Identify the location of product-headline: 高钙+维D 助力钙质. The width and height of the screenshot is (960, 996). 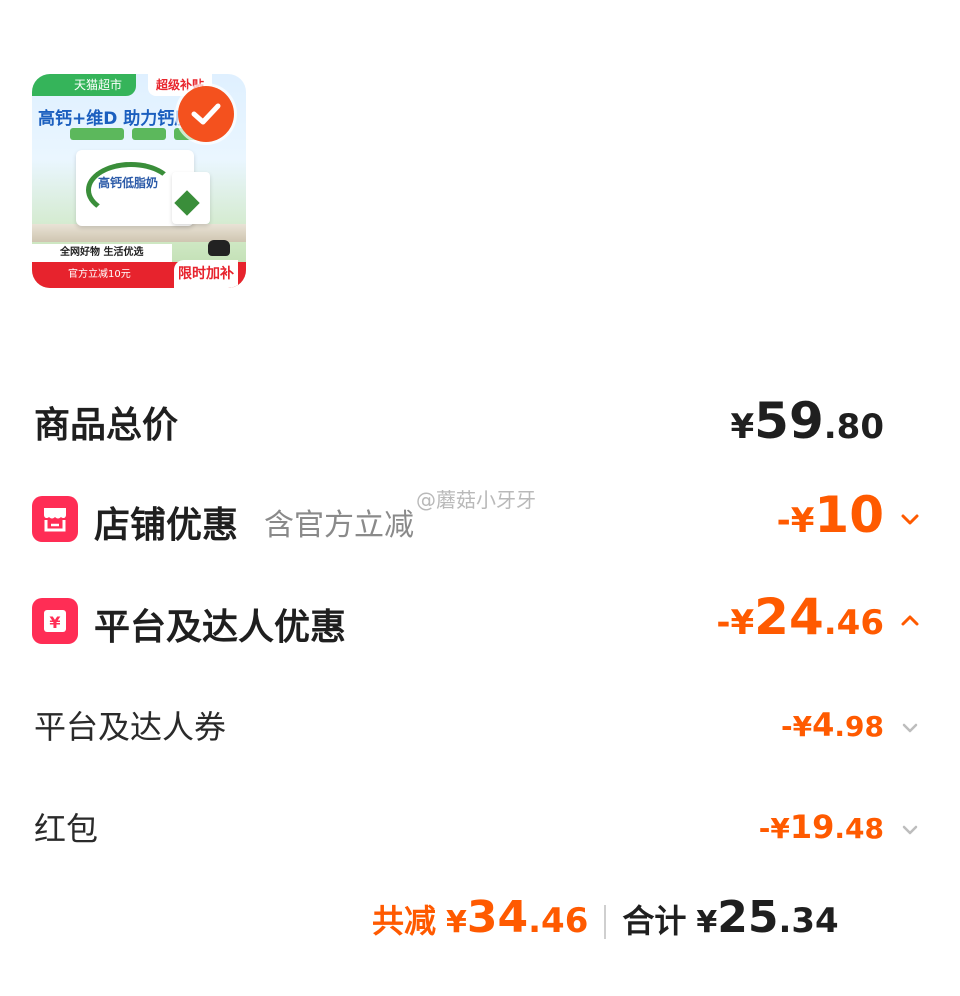
(115, 119).